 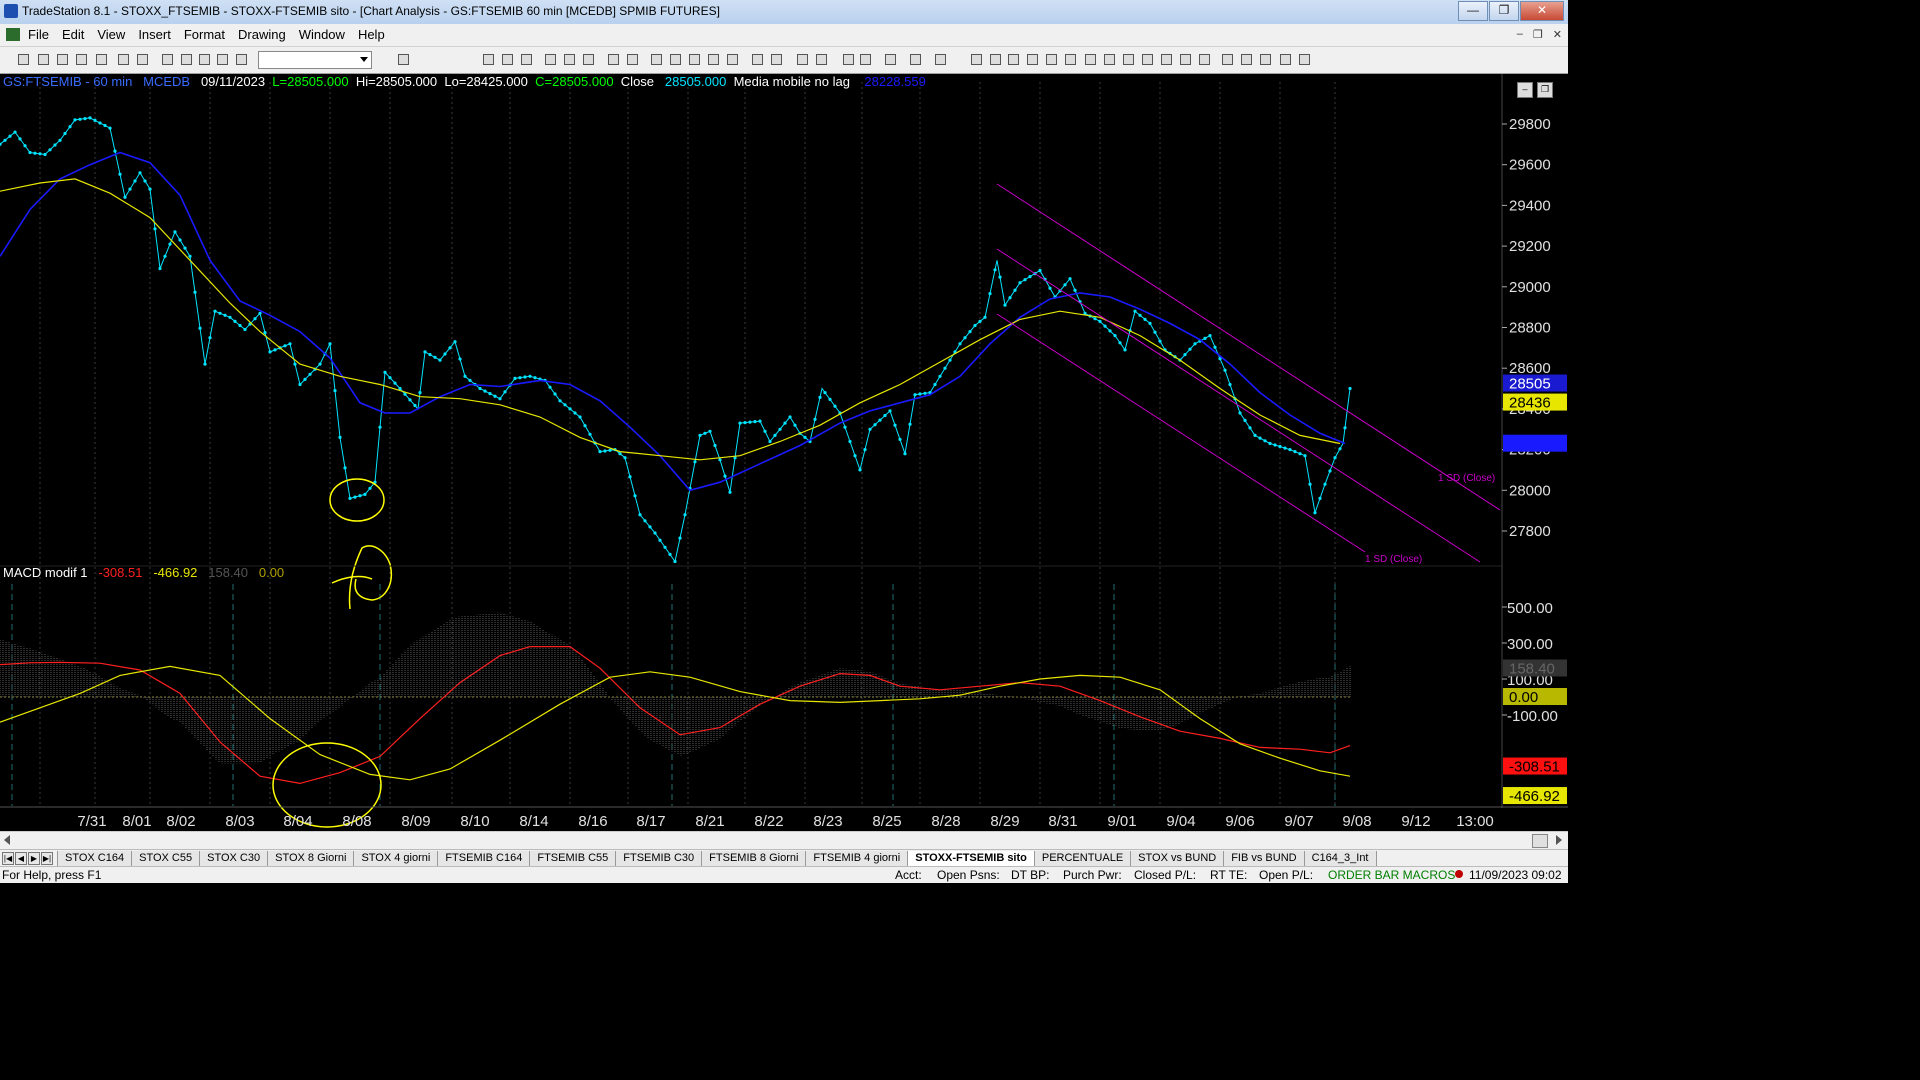 What do you see at coordinates (34, 858) in the screenshot?
I see `tab-next-icon: ▶` at bounding box center [34, 858].